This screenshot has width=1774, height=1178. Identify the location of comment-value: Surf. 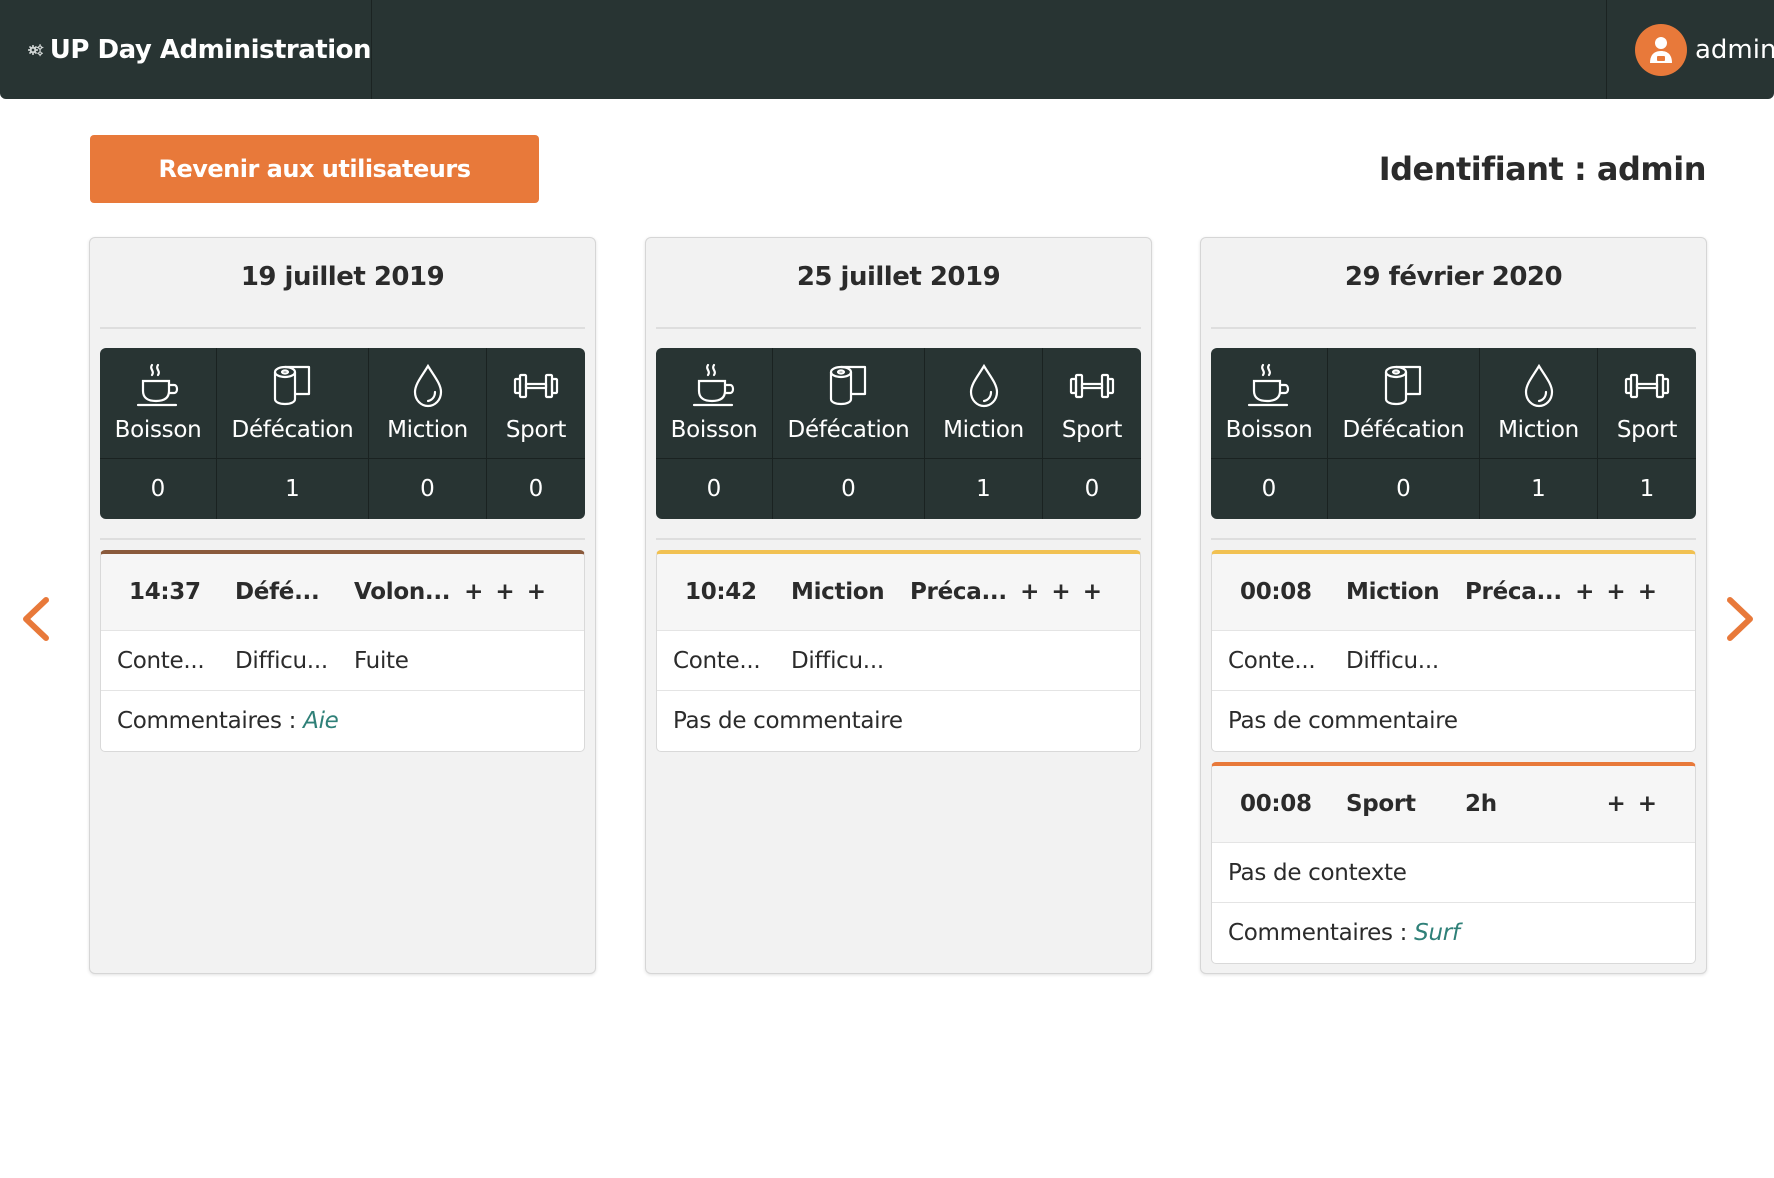
(1437, 933).